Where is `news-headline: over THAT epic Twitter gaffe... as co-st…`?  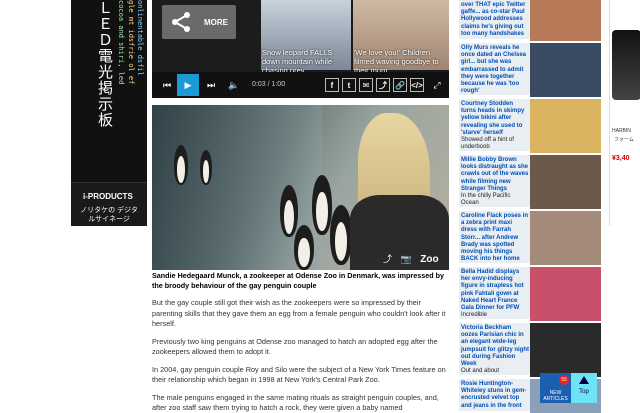 news-headline: over THAT epic Twitter gaffe... as co-st… is located at coordinates (493, 19).